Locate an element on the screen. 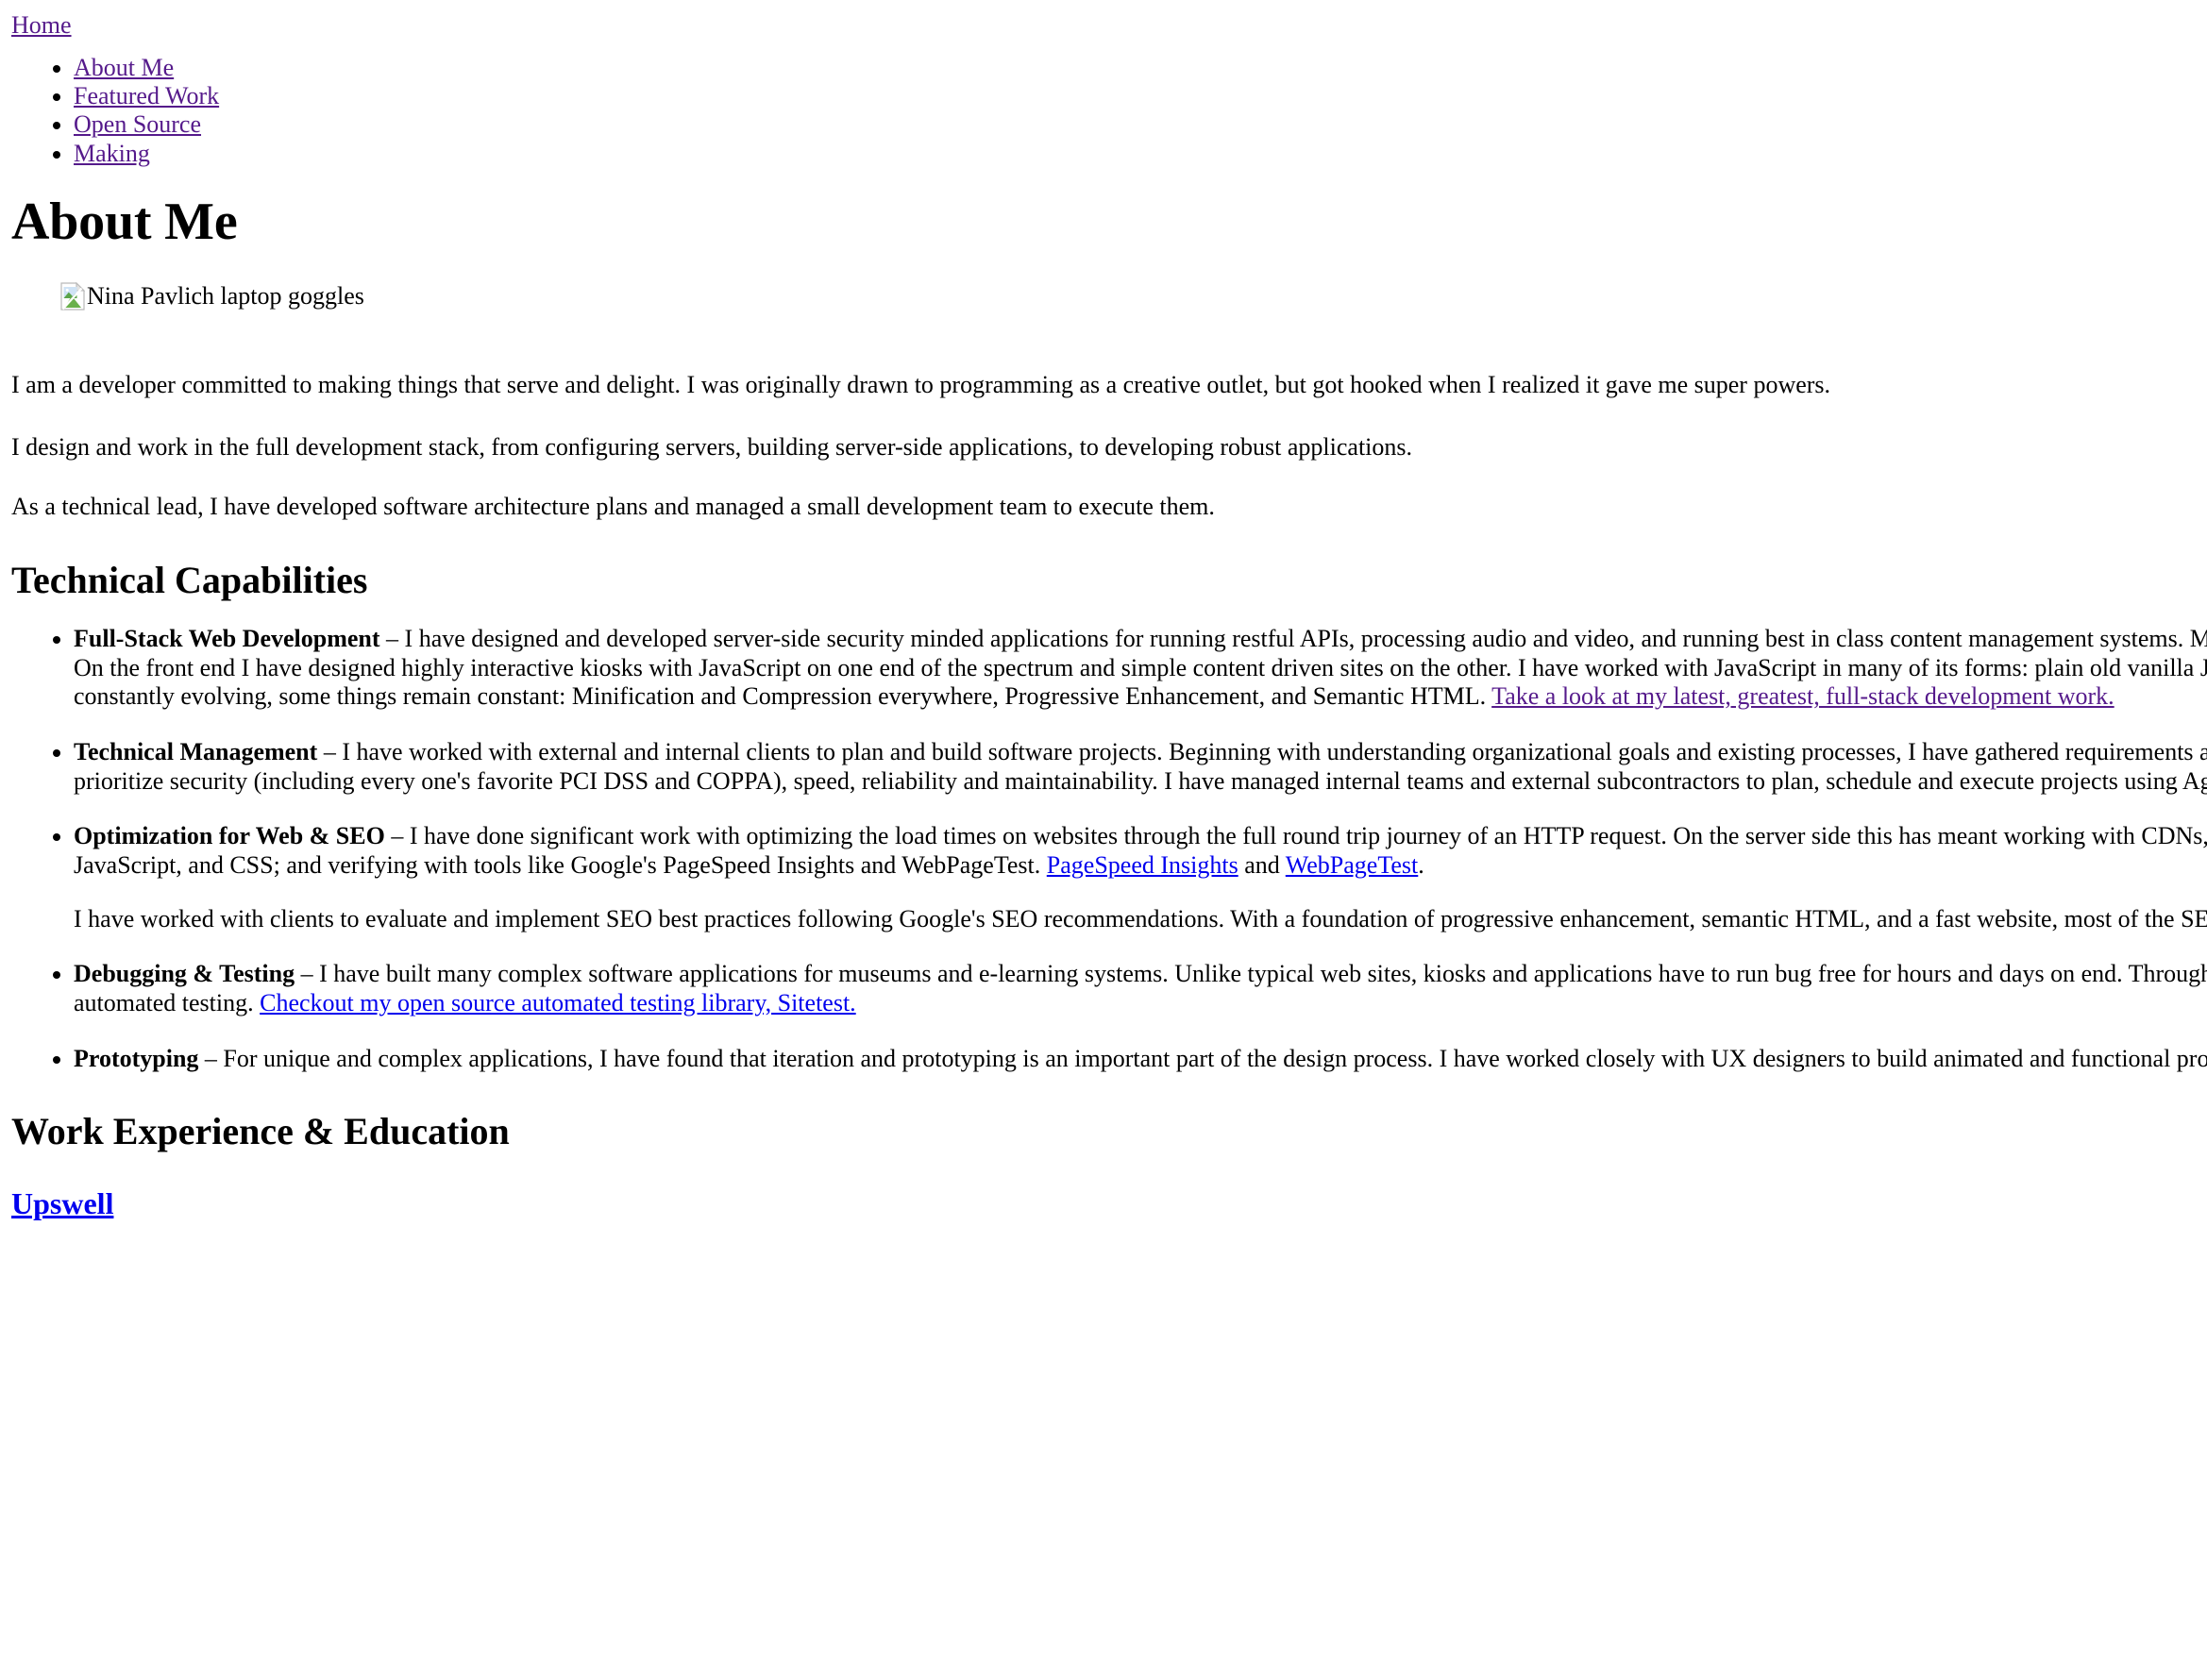 The image size is (2207, 1680). employer-link-upswell: Upswell is located at coordinates (62, 1203).